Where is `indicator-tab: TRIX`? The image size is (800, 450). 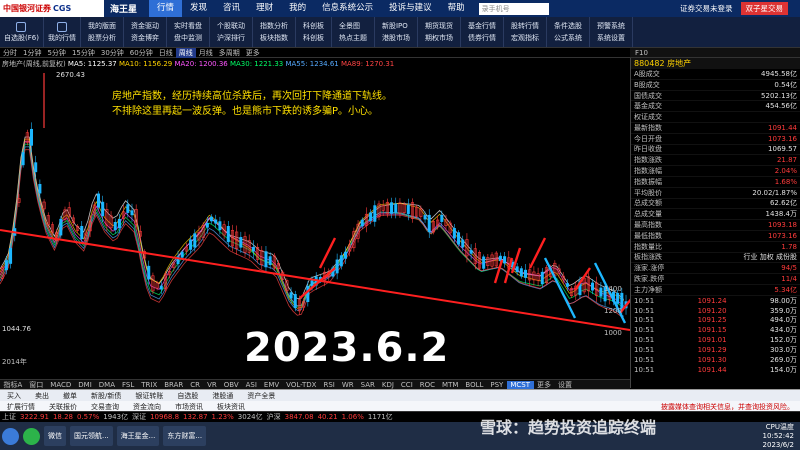
indicator-tab: TRIX is located at coordinates (149, 385).